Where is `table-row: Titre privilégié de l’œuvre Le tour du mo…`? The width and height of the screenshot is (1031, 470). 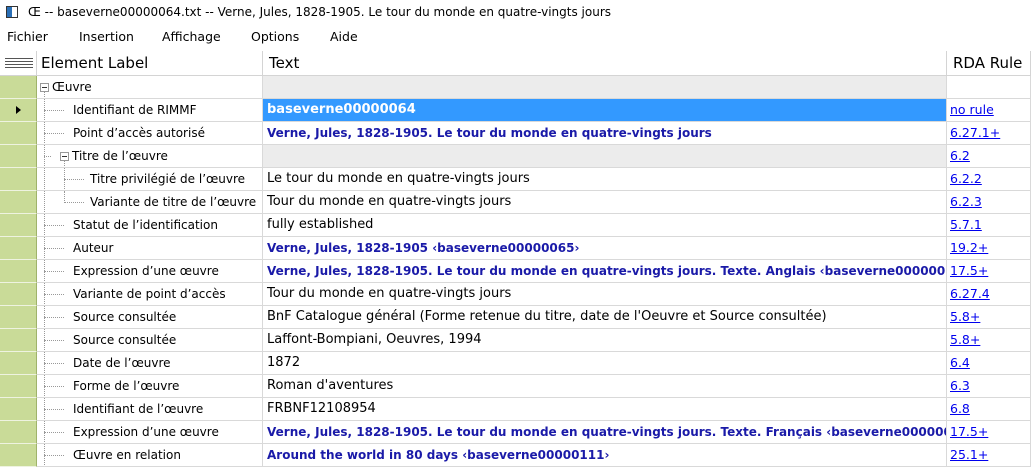 table-row: Titre privilégié de l’œuvre Le tour du mo… is located at coordinates (515, 179).